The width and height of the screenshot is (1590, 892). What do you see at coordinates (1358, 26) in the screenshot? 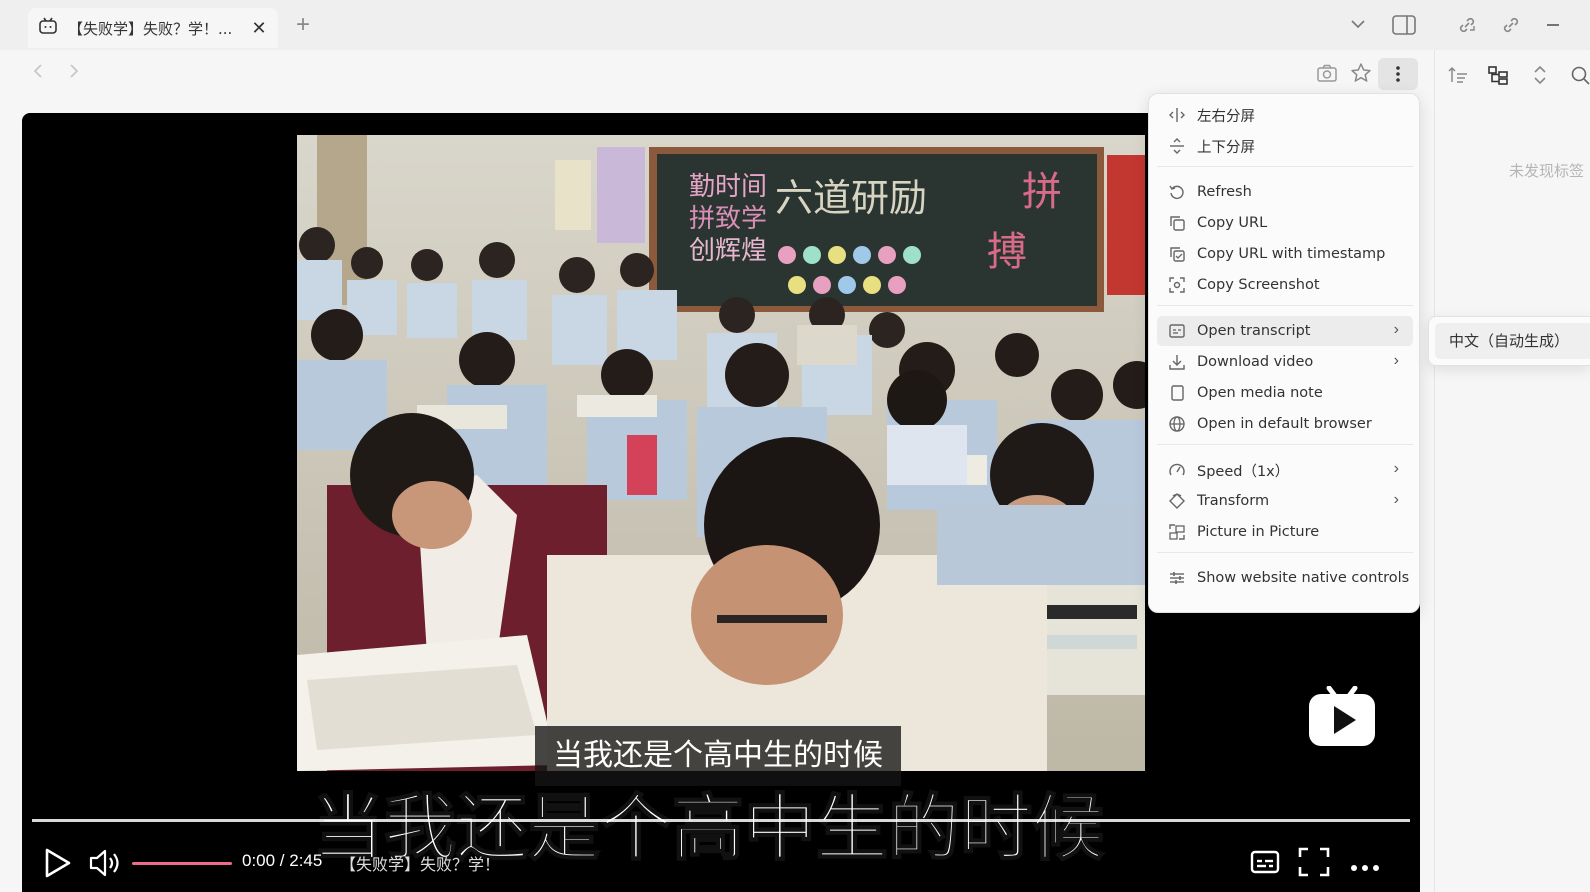
I see `chevron-down-icon` at bounding box center [1358, 26].